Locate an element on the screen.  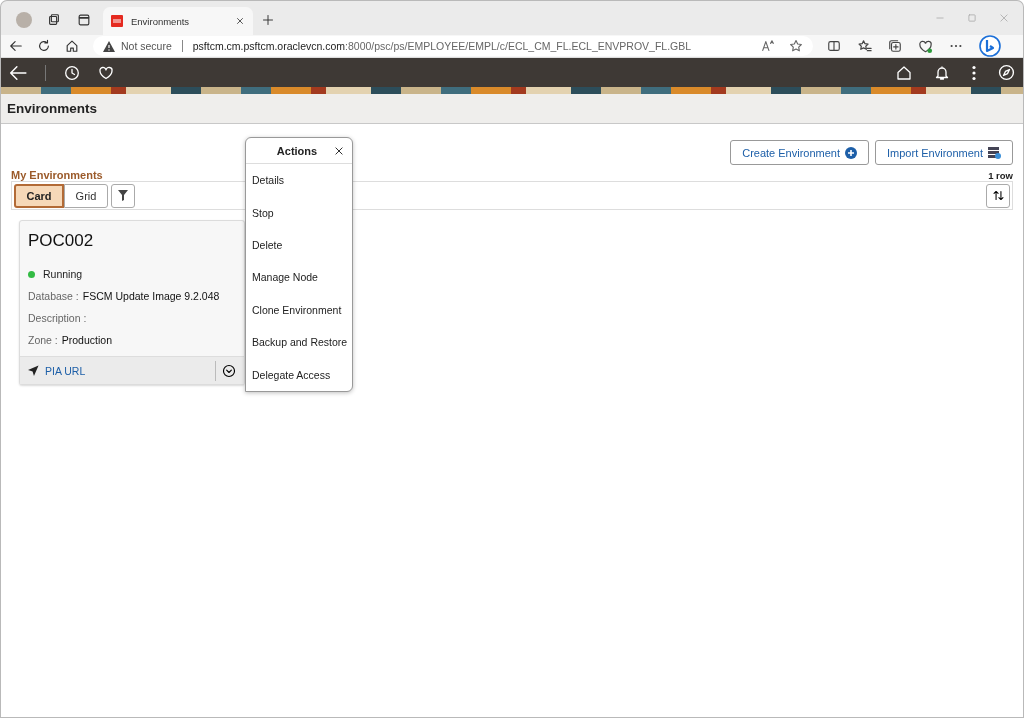
toolbar-button: Import Environment is located at coordinates (944, 152).